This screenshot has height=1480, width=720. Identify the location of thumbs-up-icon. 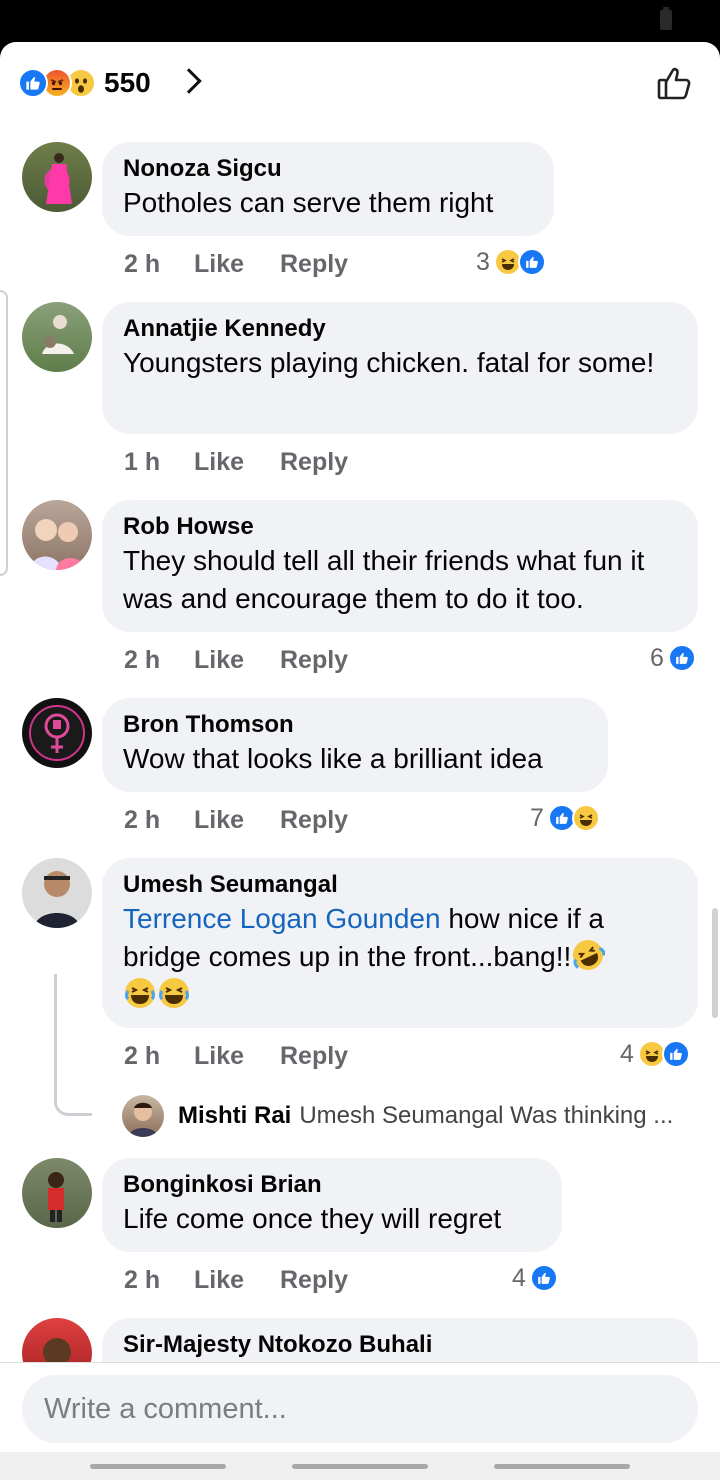
(675, 85).